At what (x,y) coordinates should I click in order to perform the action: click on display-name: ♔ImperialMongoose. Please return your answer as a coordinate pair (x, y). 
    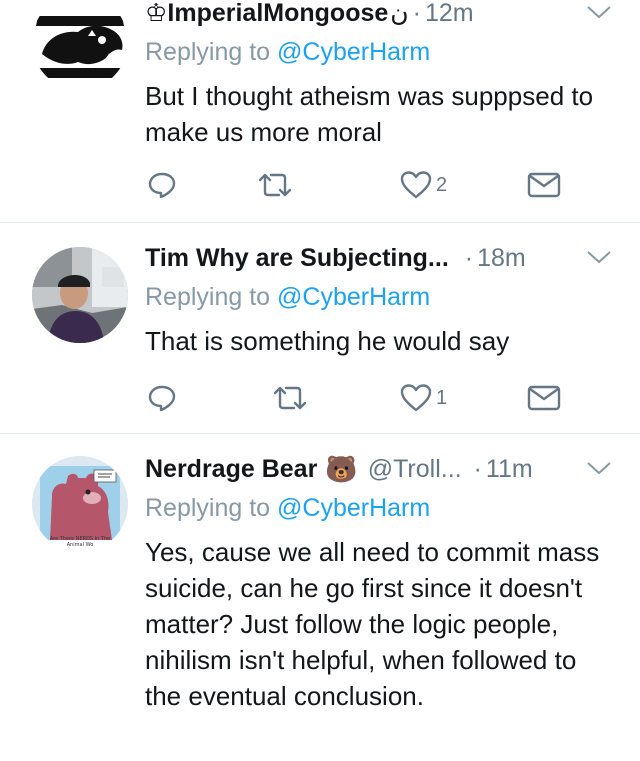
    Looking at the image, I should click on (266, 14).